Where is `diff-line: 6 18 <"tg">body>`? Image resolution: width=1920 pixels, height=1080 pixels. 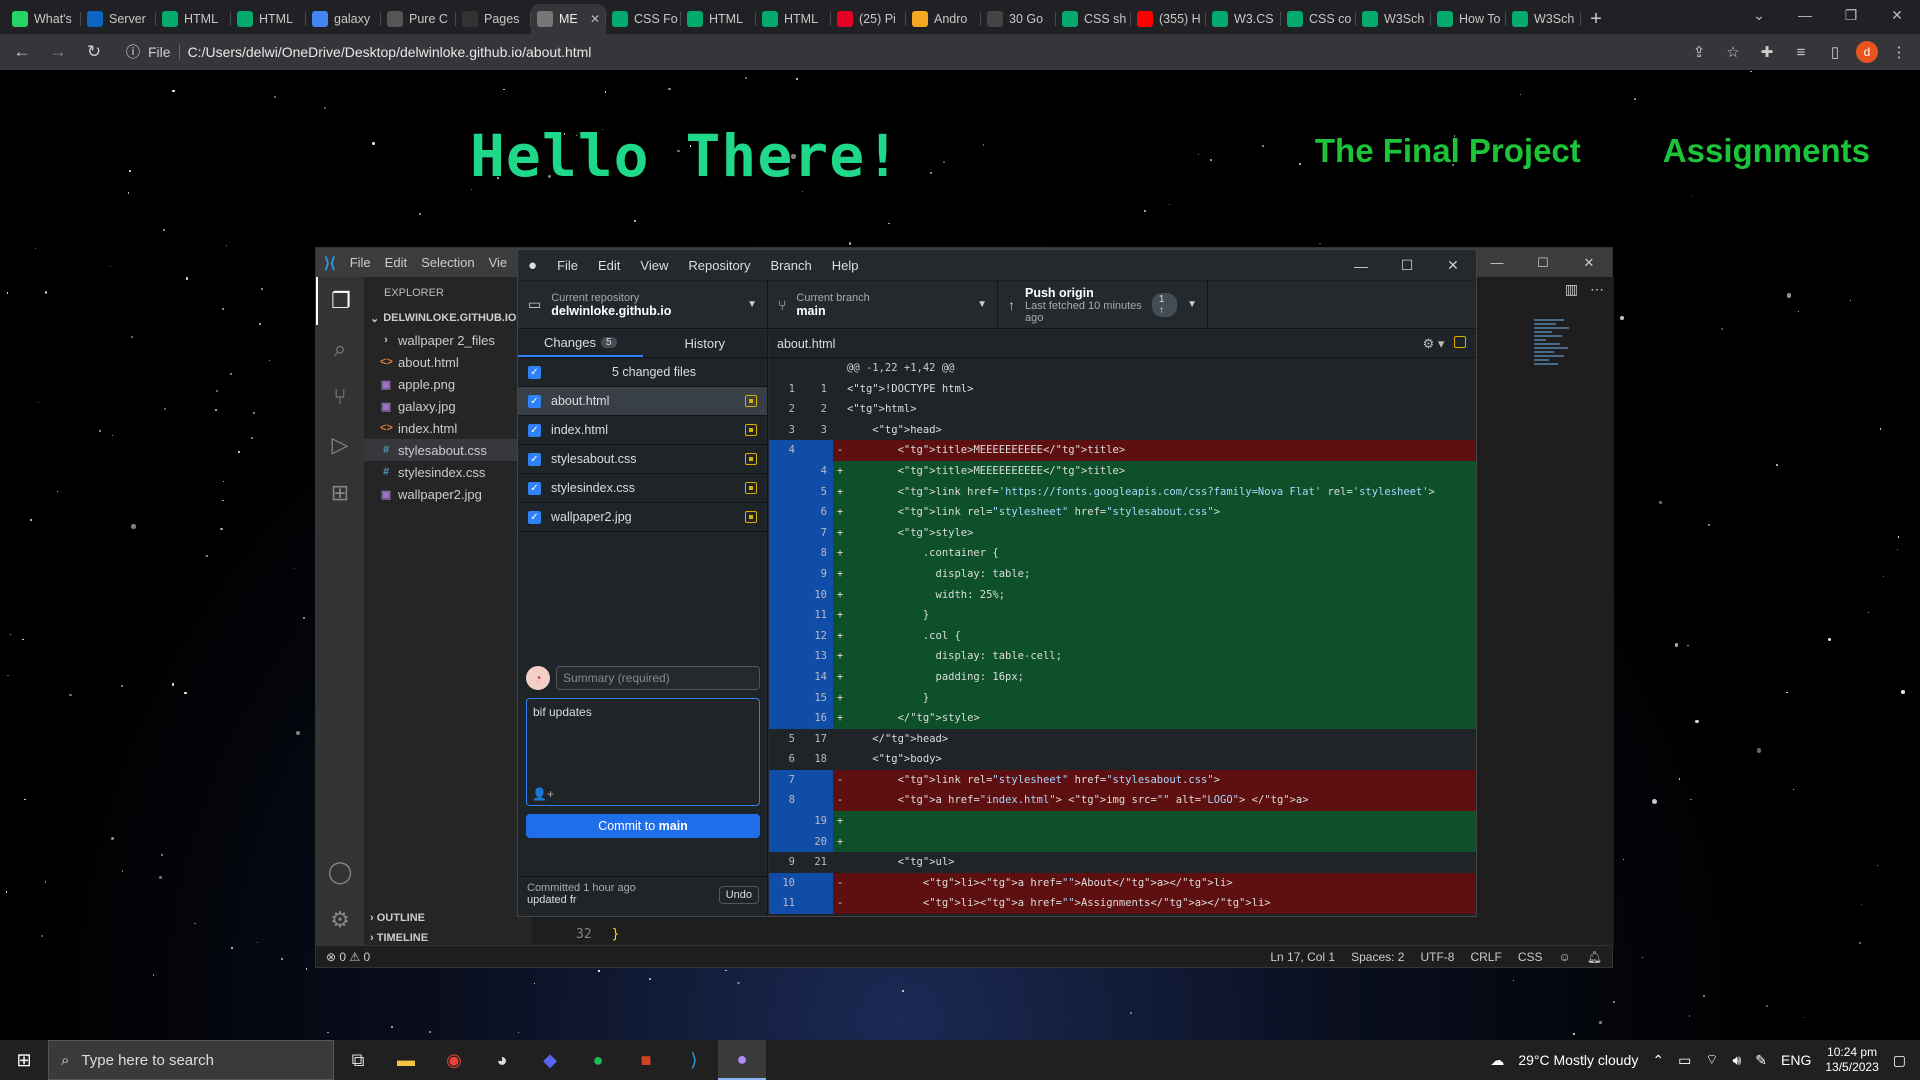
diff-line: 6 18 <"tg">body> is located at coordinates (1122, 759).